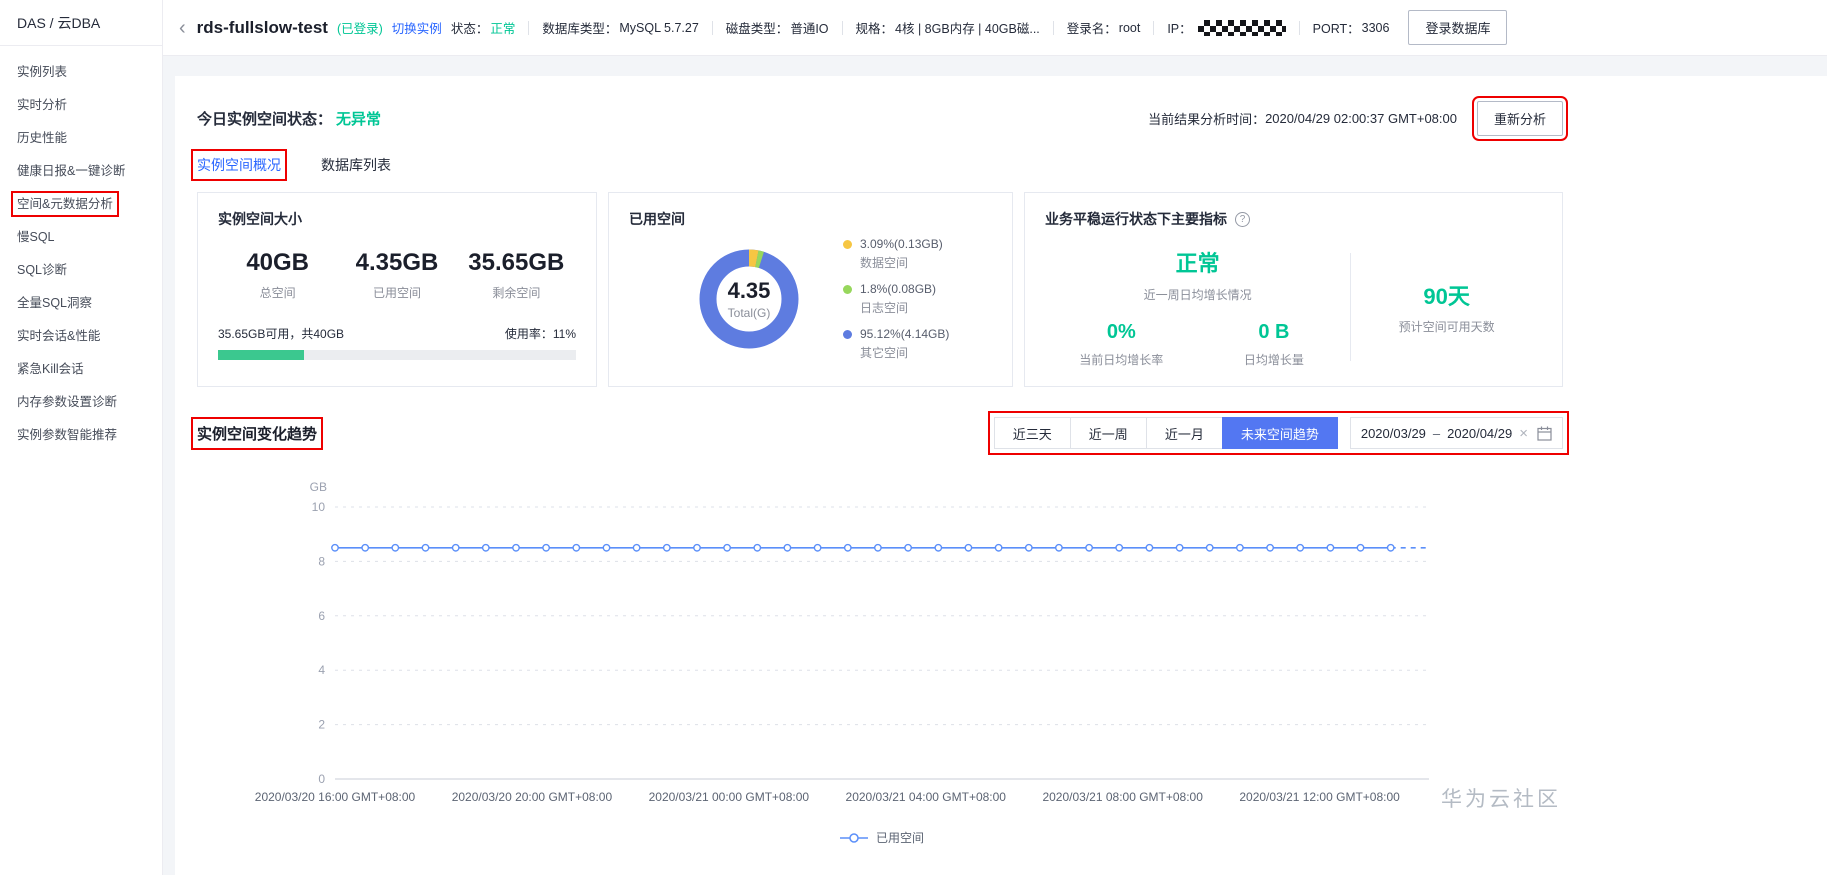  Describe the element at coordinates (1274, 344) in the screenshot. I see `growth-amount-metric: 0 B 日均增长量` at that location.